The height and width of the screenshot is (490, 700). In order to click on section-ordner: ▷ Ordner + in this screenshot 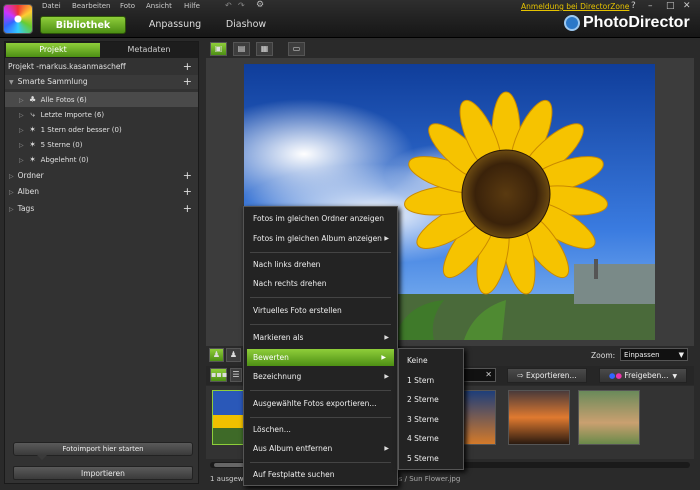, I will do `click(101, 176)`.